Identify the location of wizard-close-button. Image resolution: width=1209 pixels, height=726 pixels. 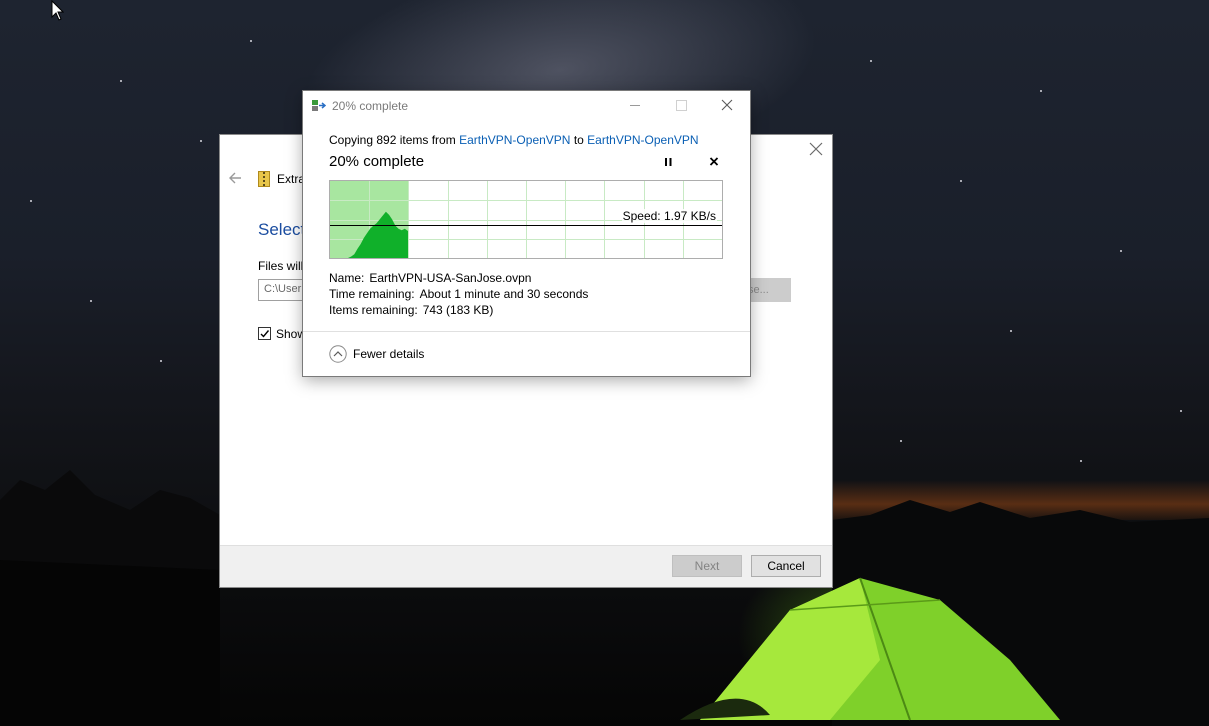
(816, 149).